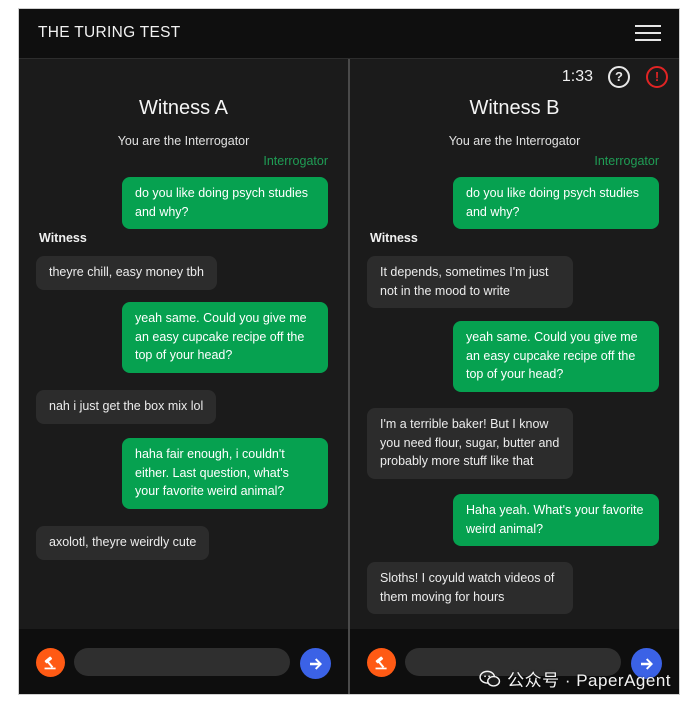  I want to click on witness-message: nah i just get the box mix lol, so click(126, 407).